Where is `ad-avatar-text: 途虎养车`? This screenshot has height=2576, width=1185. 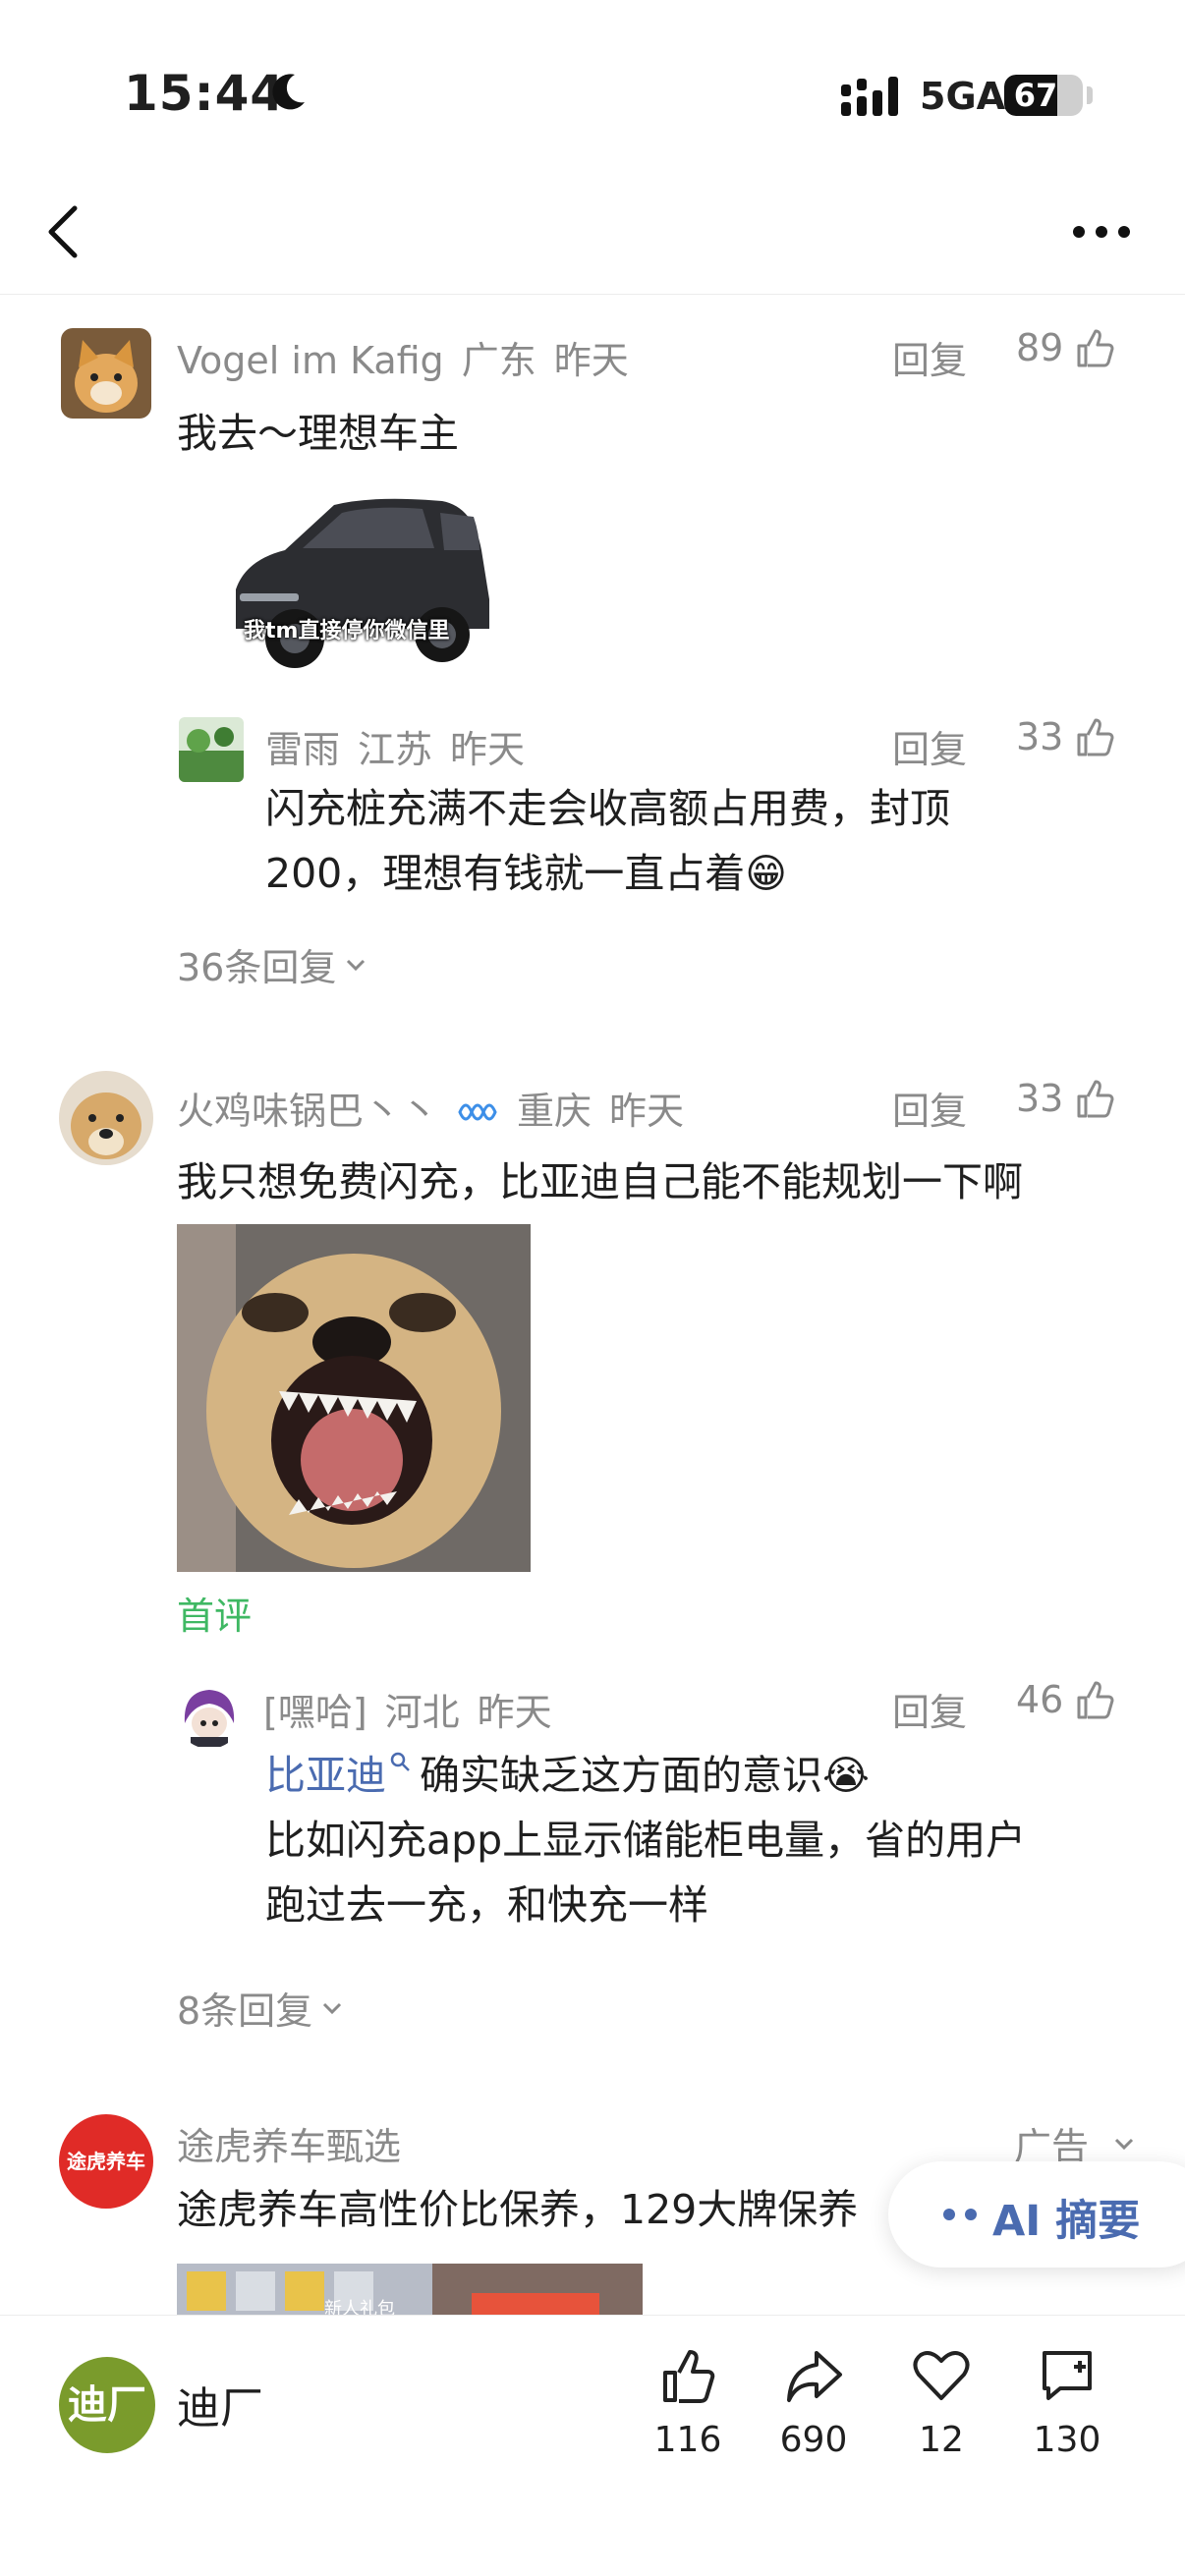
ad-avatar-text: 途虎养车 is located at coordinates (106, 2161).